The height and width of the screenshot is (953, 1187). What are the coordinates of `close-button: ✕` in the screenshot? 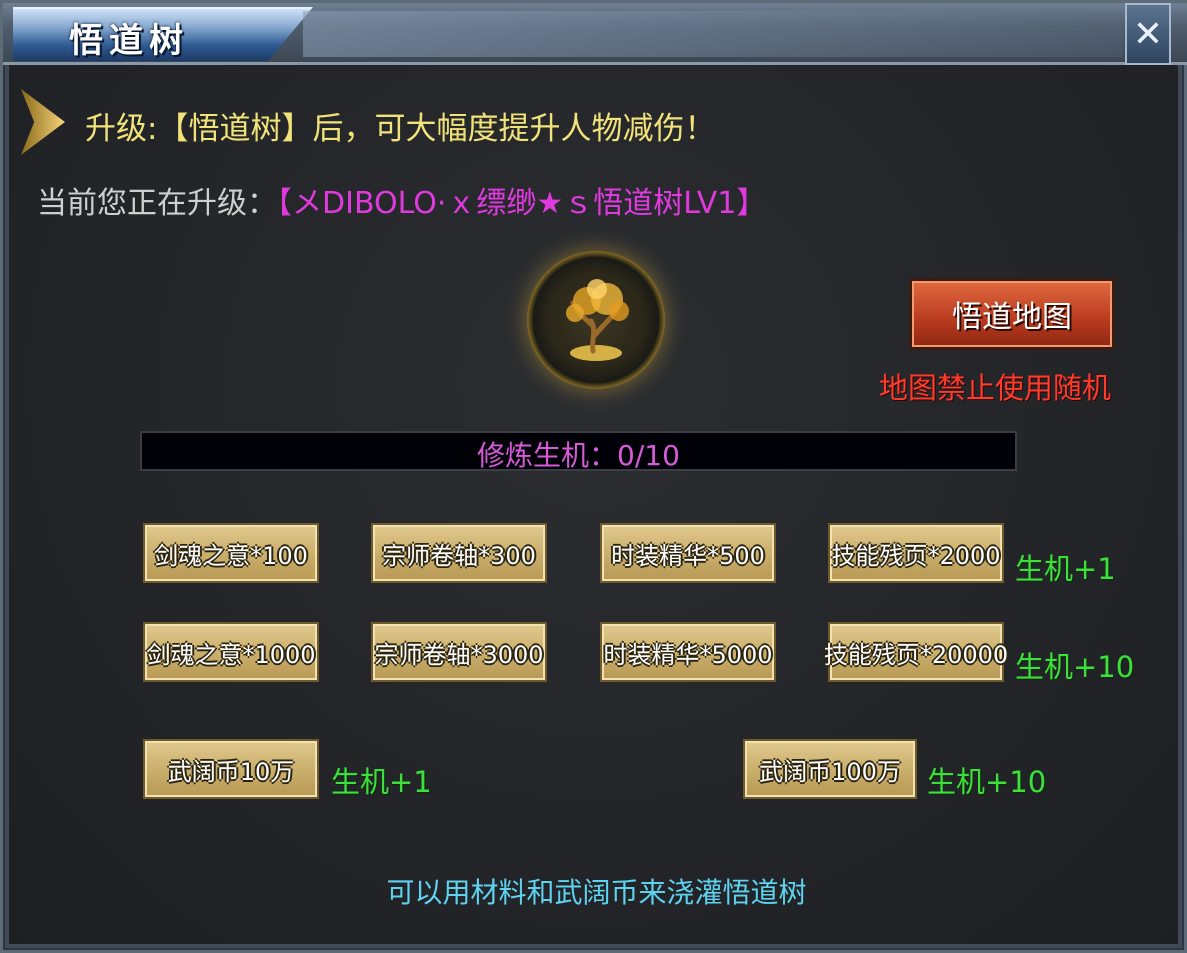 It's located at (1148, 34).